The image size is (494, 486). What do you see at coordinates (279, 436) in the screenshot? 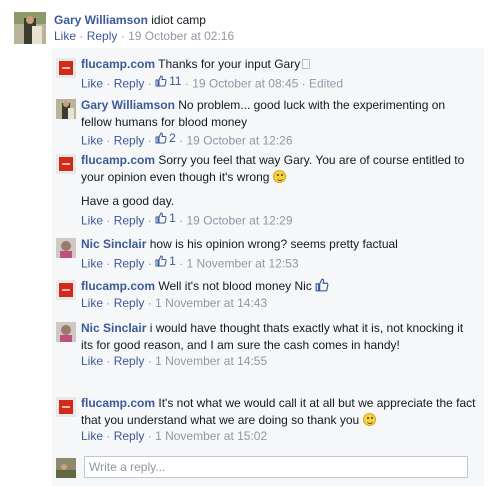
I see `reply-meta: Like · Reply · 1 November at 15:02` at bounding box center [279, 436].